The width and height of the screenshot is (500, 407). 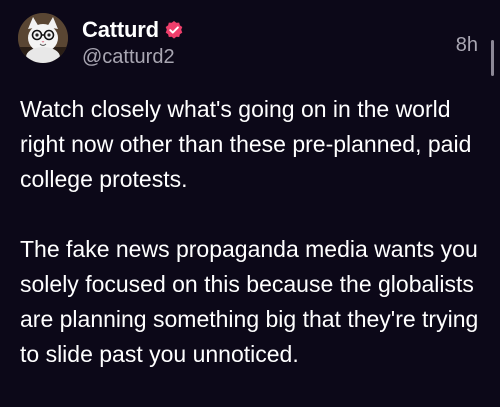 I want to click on cat-avatar-icon, so click(x=43, y=38).